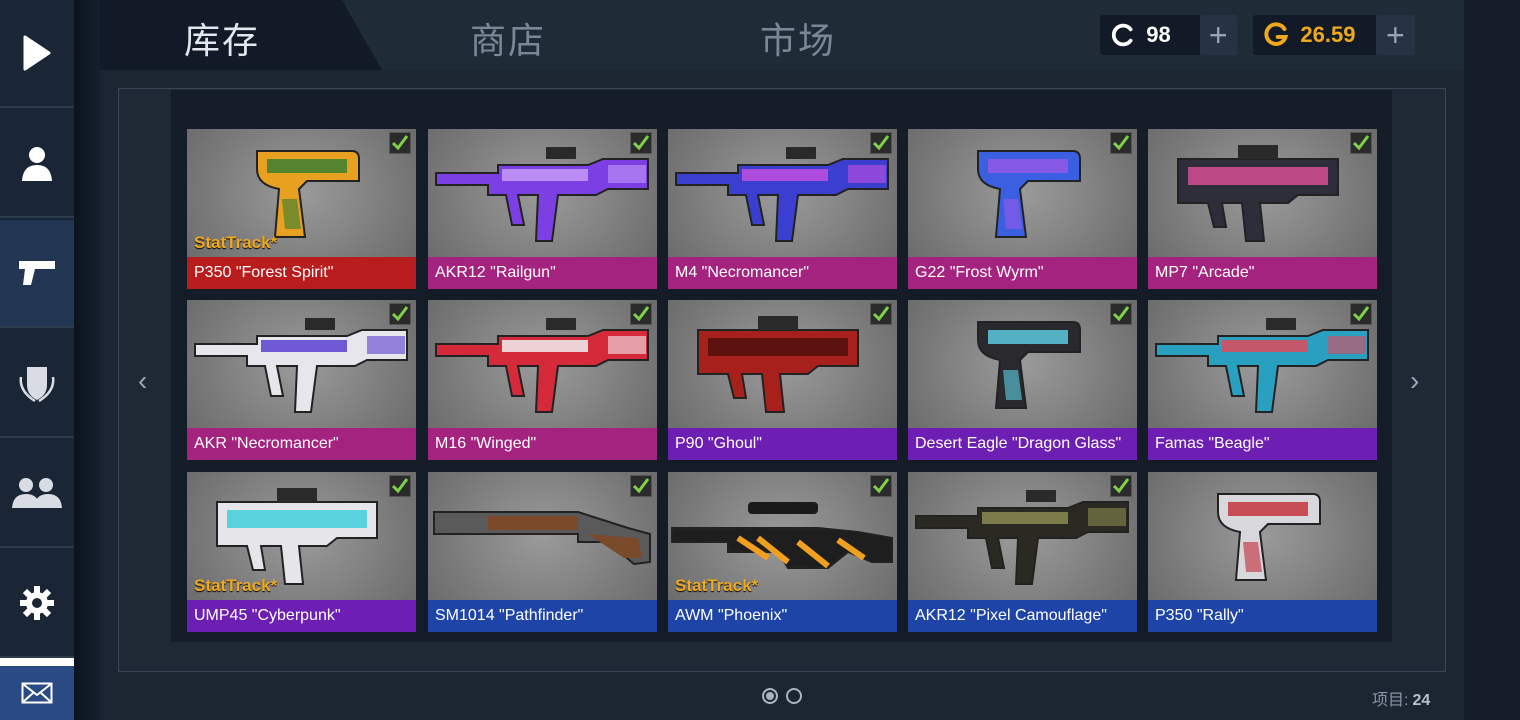  I want to click on friends-icon, so click(37, 493).